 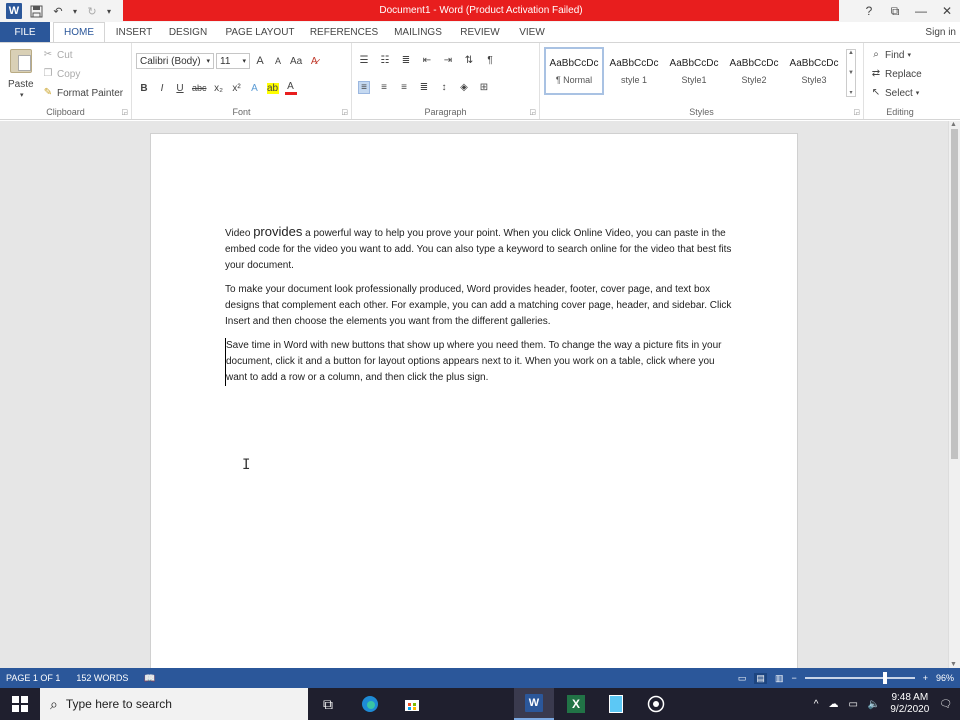 I want to click on paragraph-launcher-icon: ◲, so click(x=532, y=112).